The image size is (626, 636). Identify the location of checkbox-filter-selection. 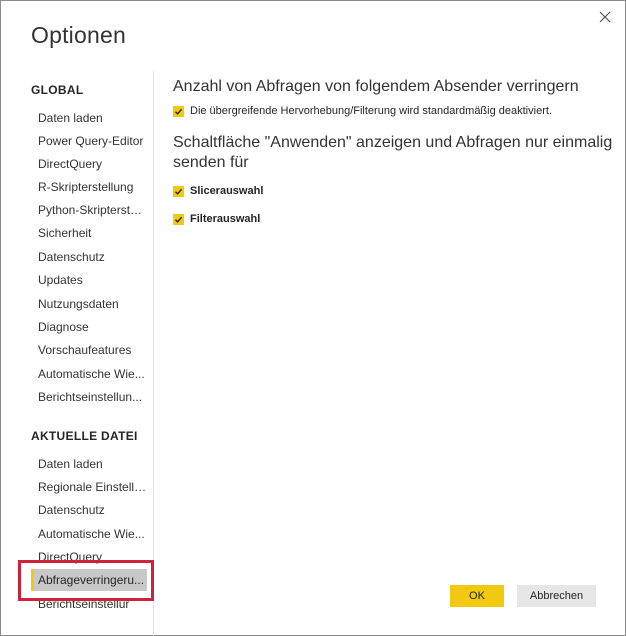
(178, 219).